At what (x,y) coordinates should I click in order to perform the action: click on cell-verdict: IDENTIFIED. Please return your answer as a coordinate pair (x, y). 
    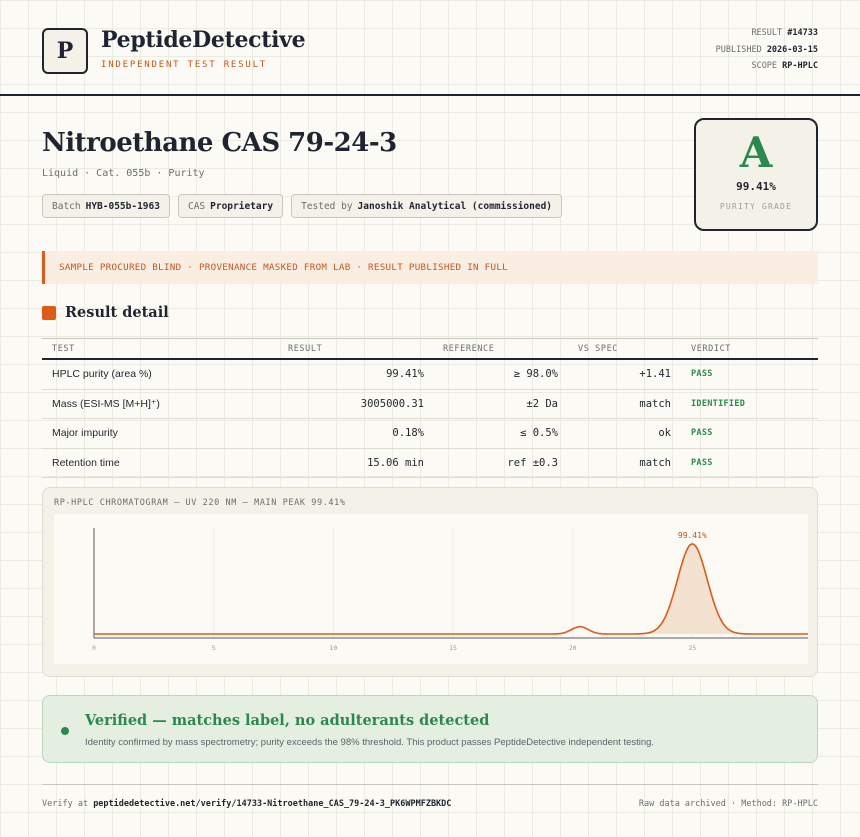
    Looking at the image, I should click on (718, 403).